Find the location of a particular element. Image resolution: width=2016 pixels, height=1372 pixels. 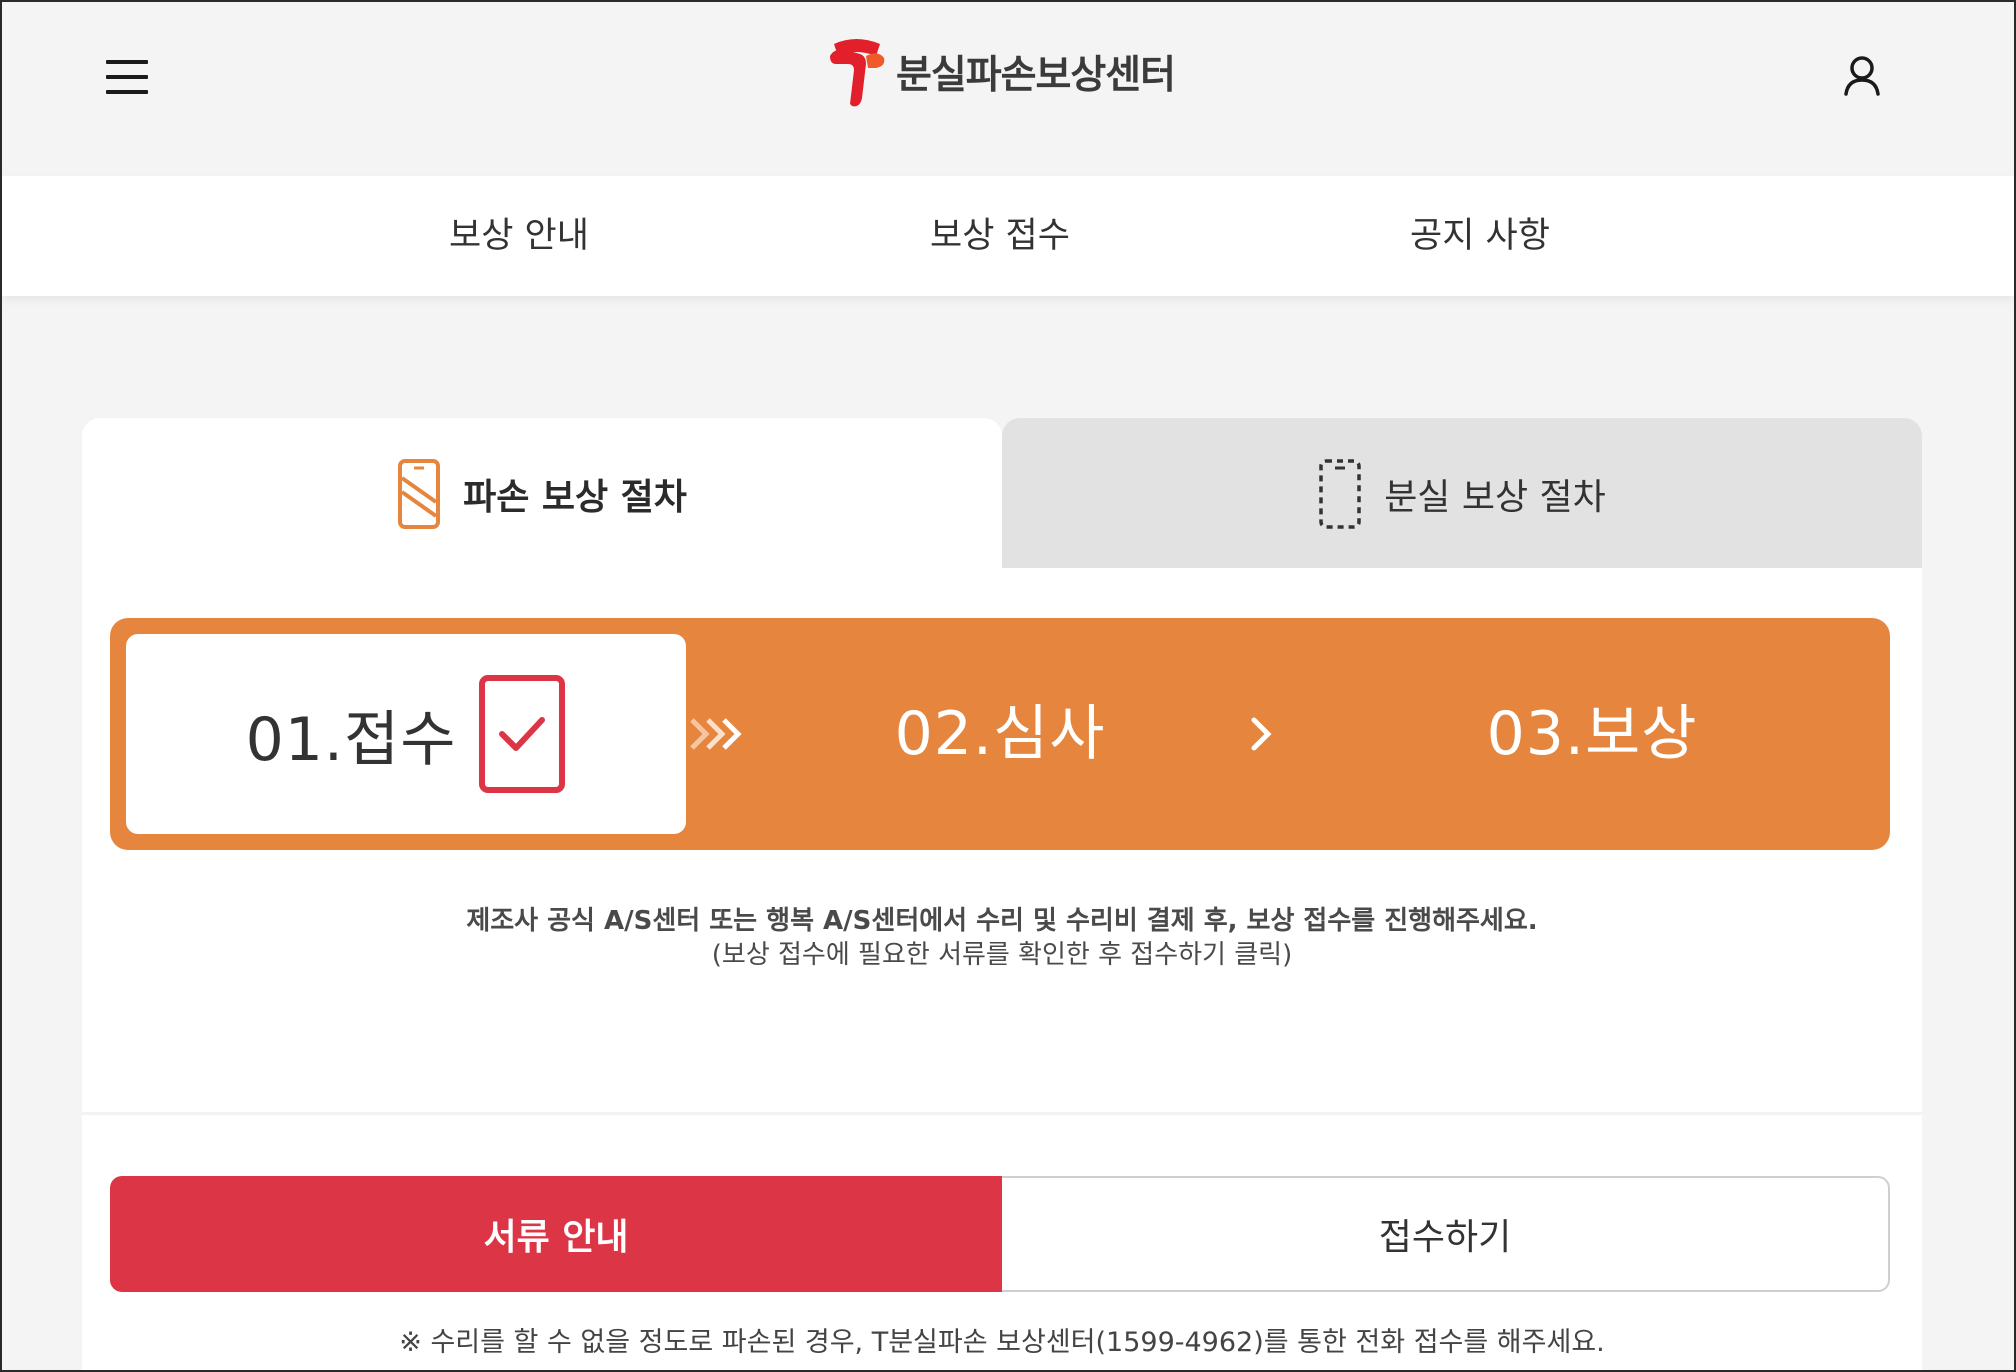

step-review-label: 02.심사 is located at coordinates (1000, 734).